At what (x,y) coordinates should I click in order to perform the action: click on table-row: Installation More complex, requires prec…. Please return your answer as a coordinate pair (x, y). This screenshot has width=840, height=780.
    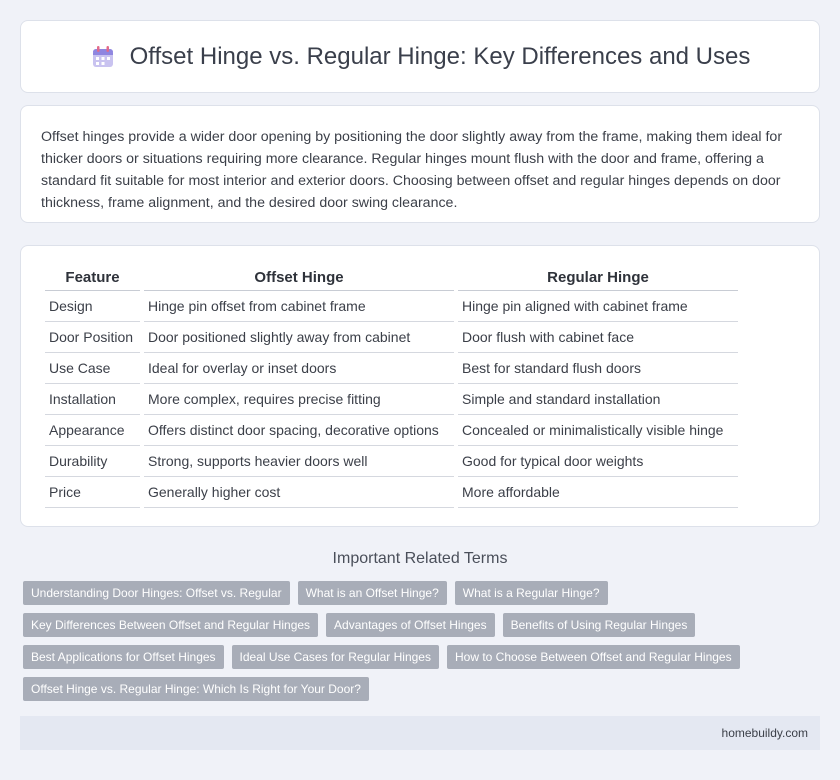
    Looking at the image, I should click on (391, 399).